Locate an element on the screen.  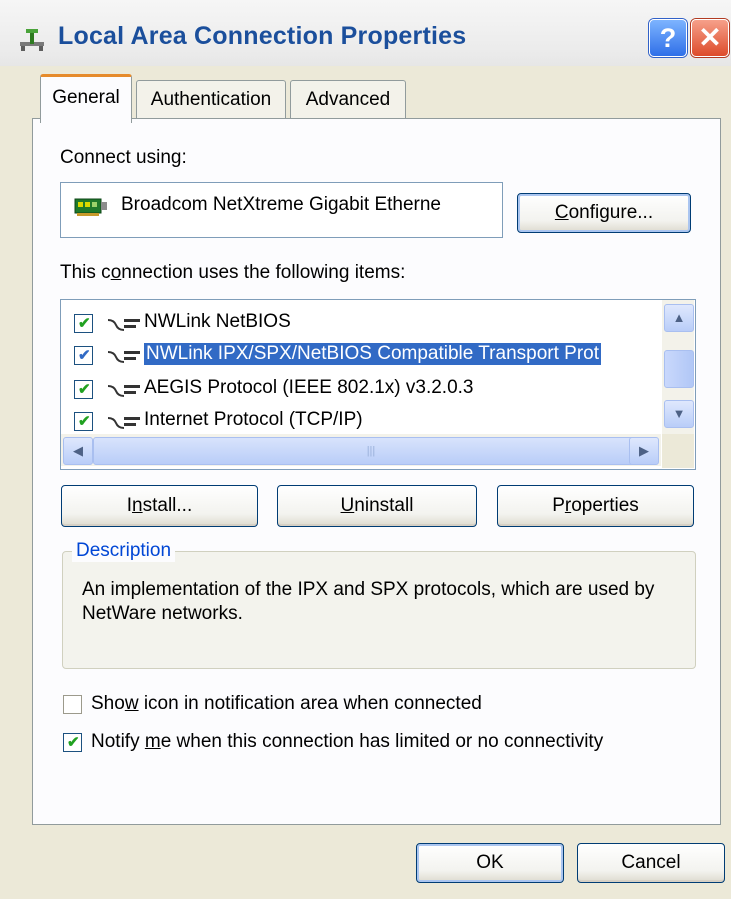
tab-advanced: Advanced is located at coordinates (348, 99).